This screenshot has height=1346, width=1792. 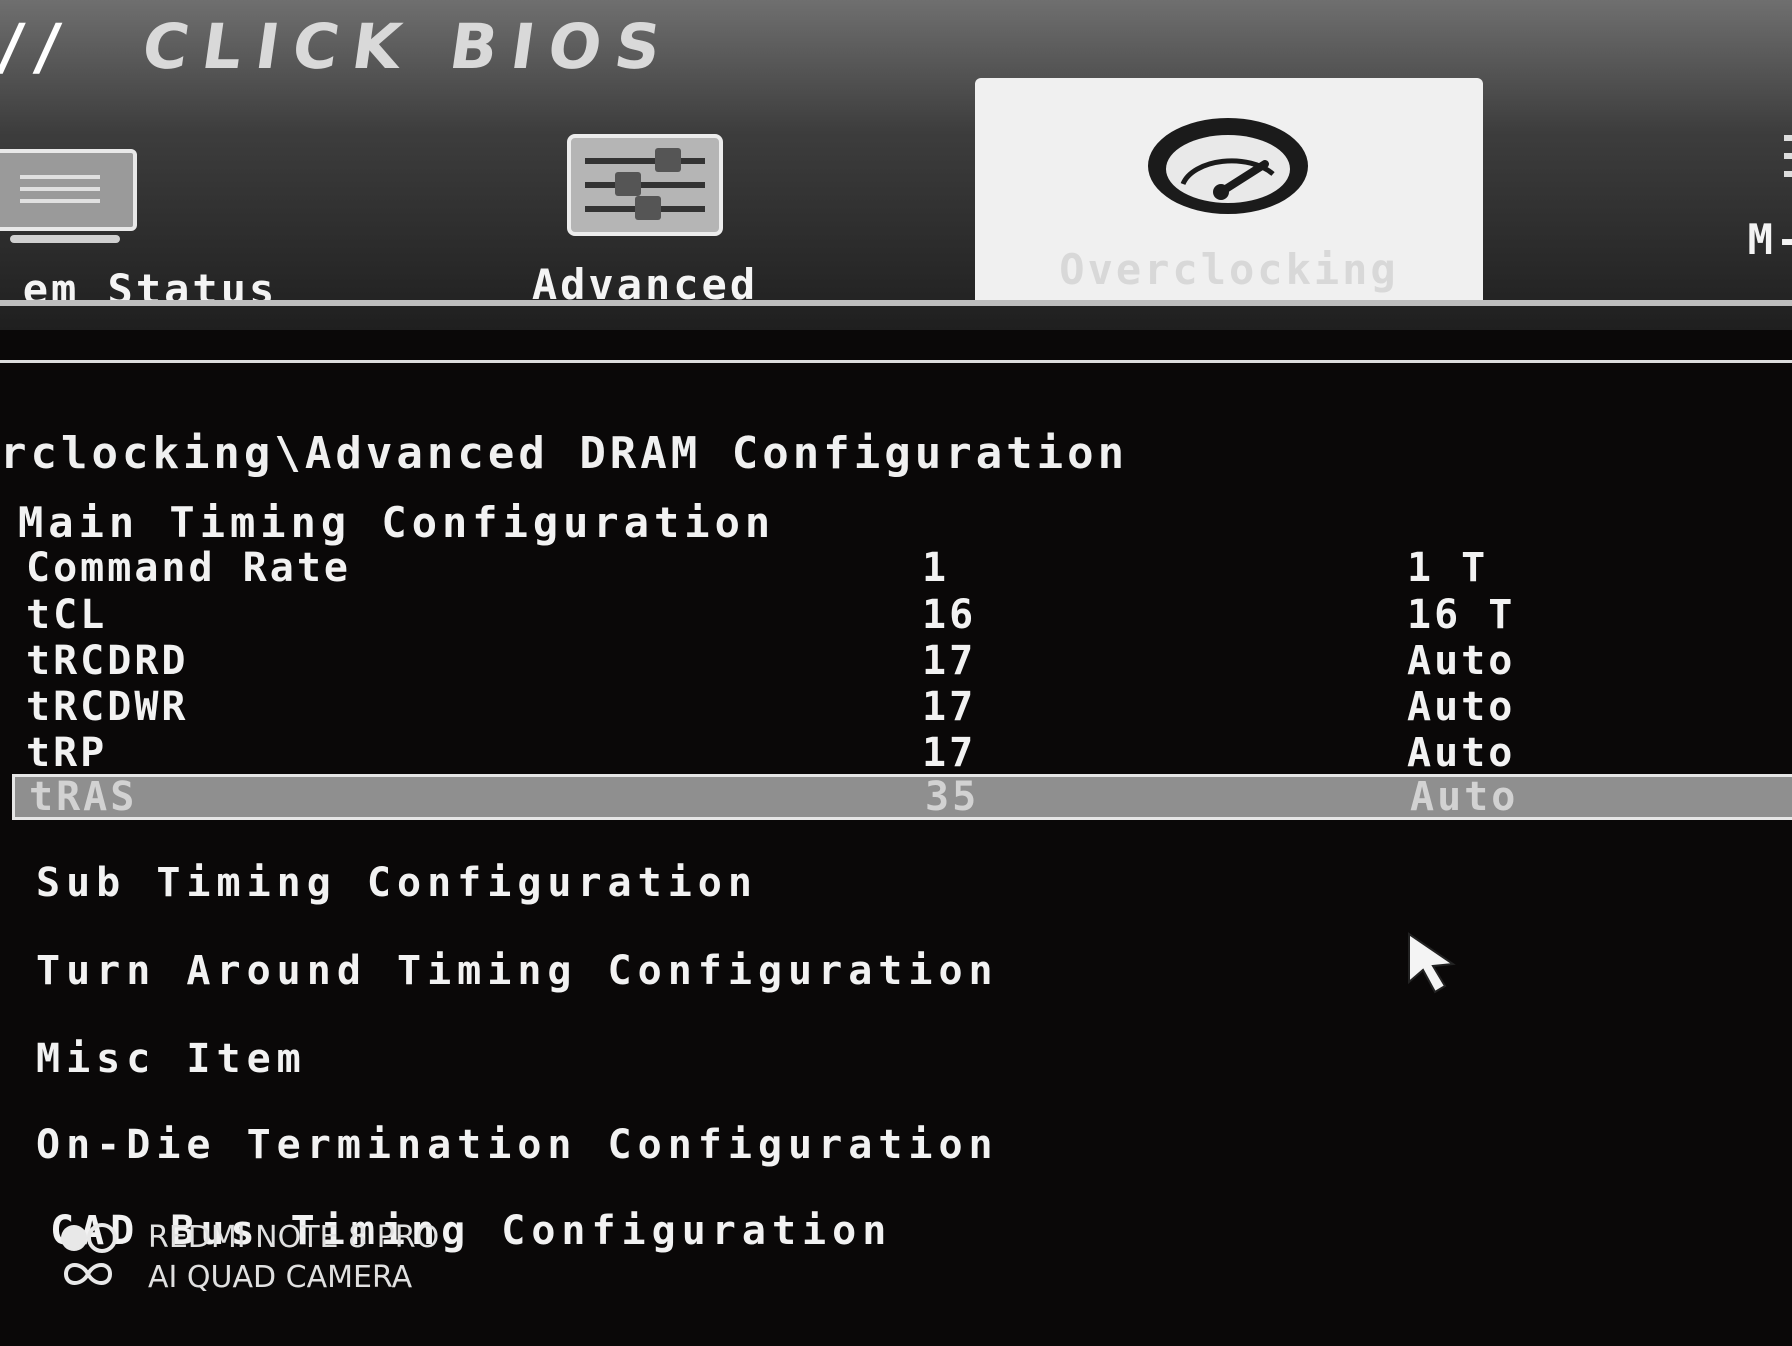 I want to click on mouse-cursor-icon, so click(x=1432, y=963).